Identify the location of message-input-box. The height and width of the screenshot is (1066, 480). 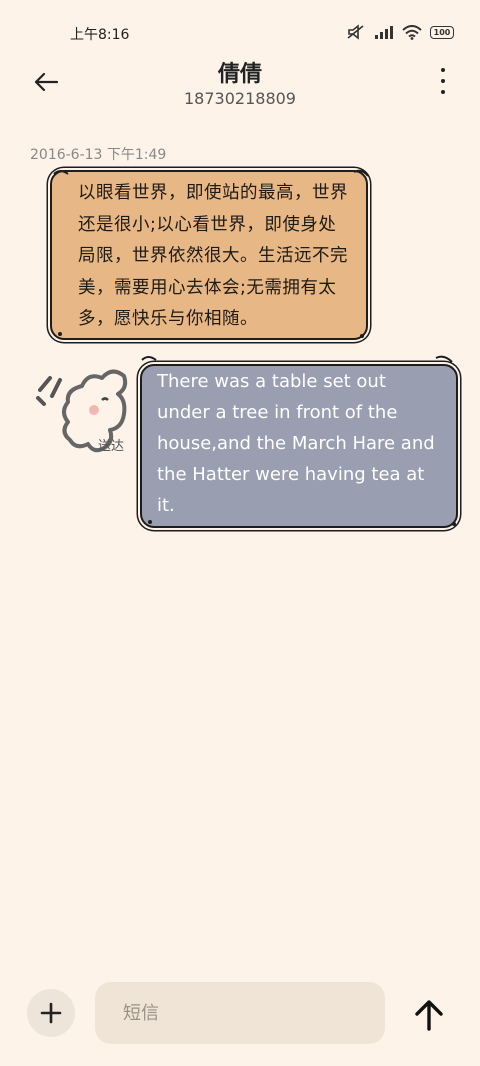
(240, 1013).